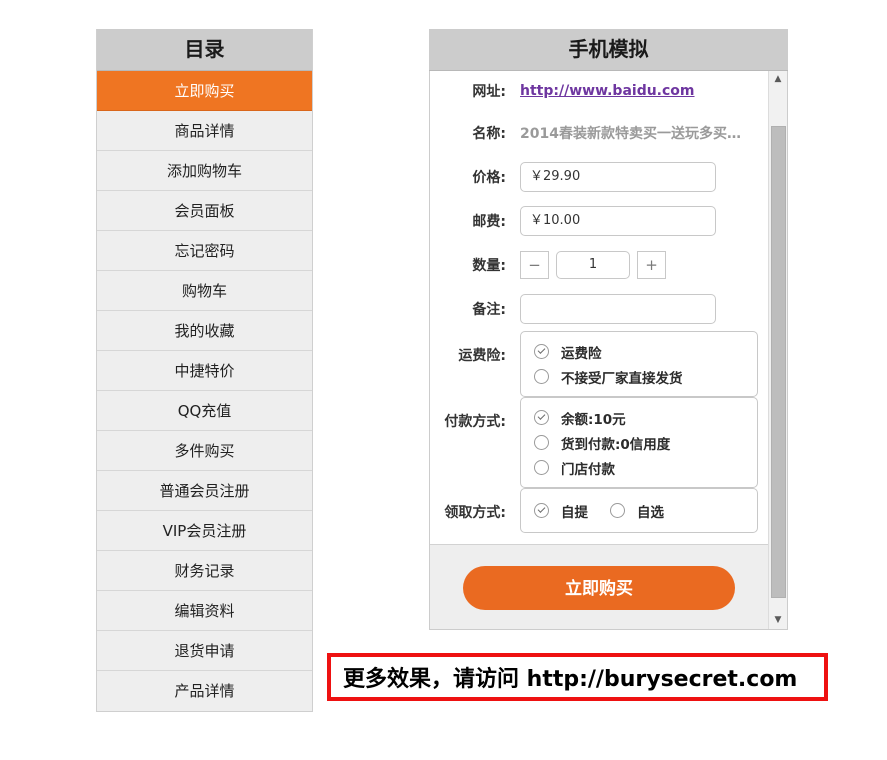 This screenshot has height=760, width=887. I want to click on shipping-label: 邮费:, so click(489, 222).